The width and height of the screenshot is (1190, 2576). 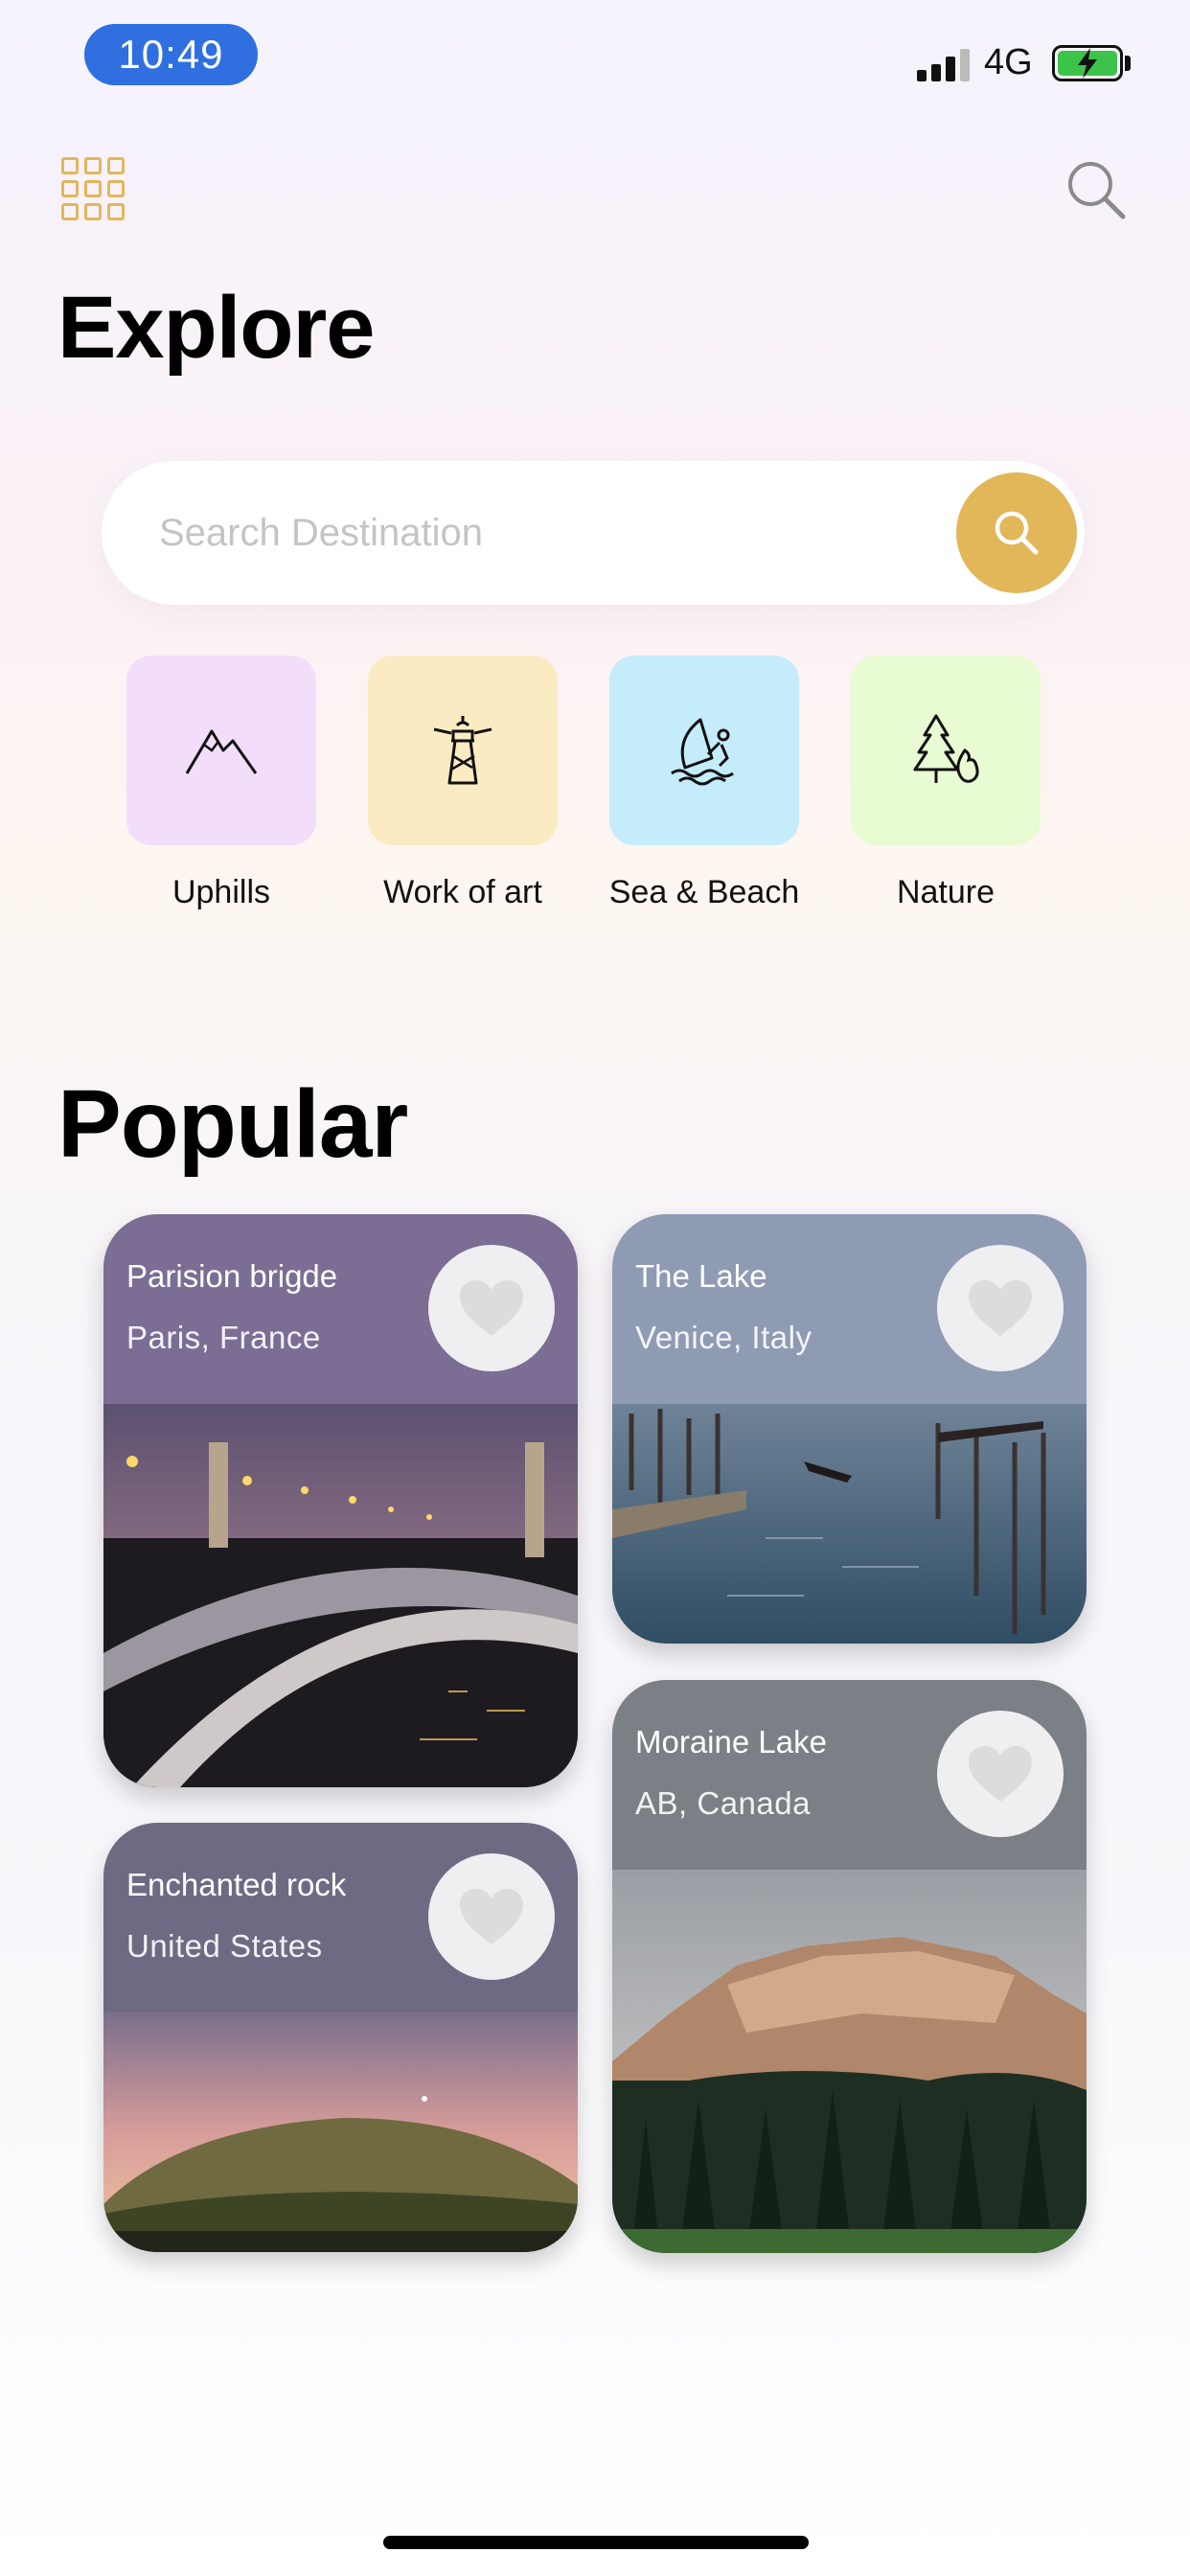 I want to click on card-subtitle: Paris, France, so click(x=224, y=1337).